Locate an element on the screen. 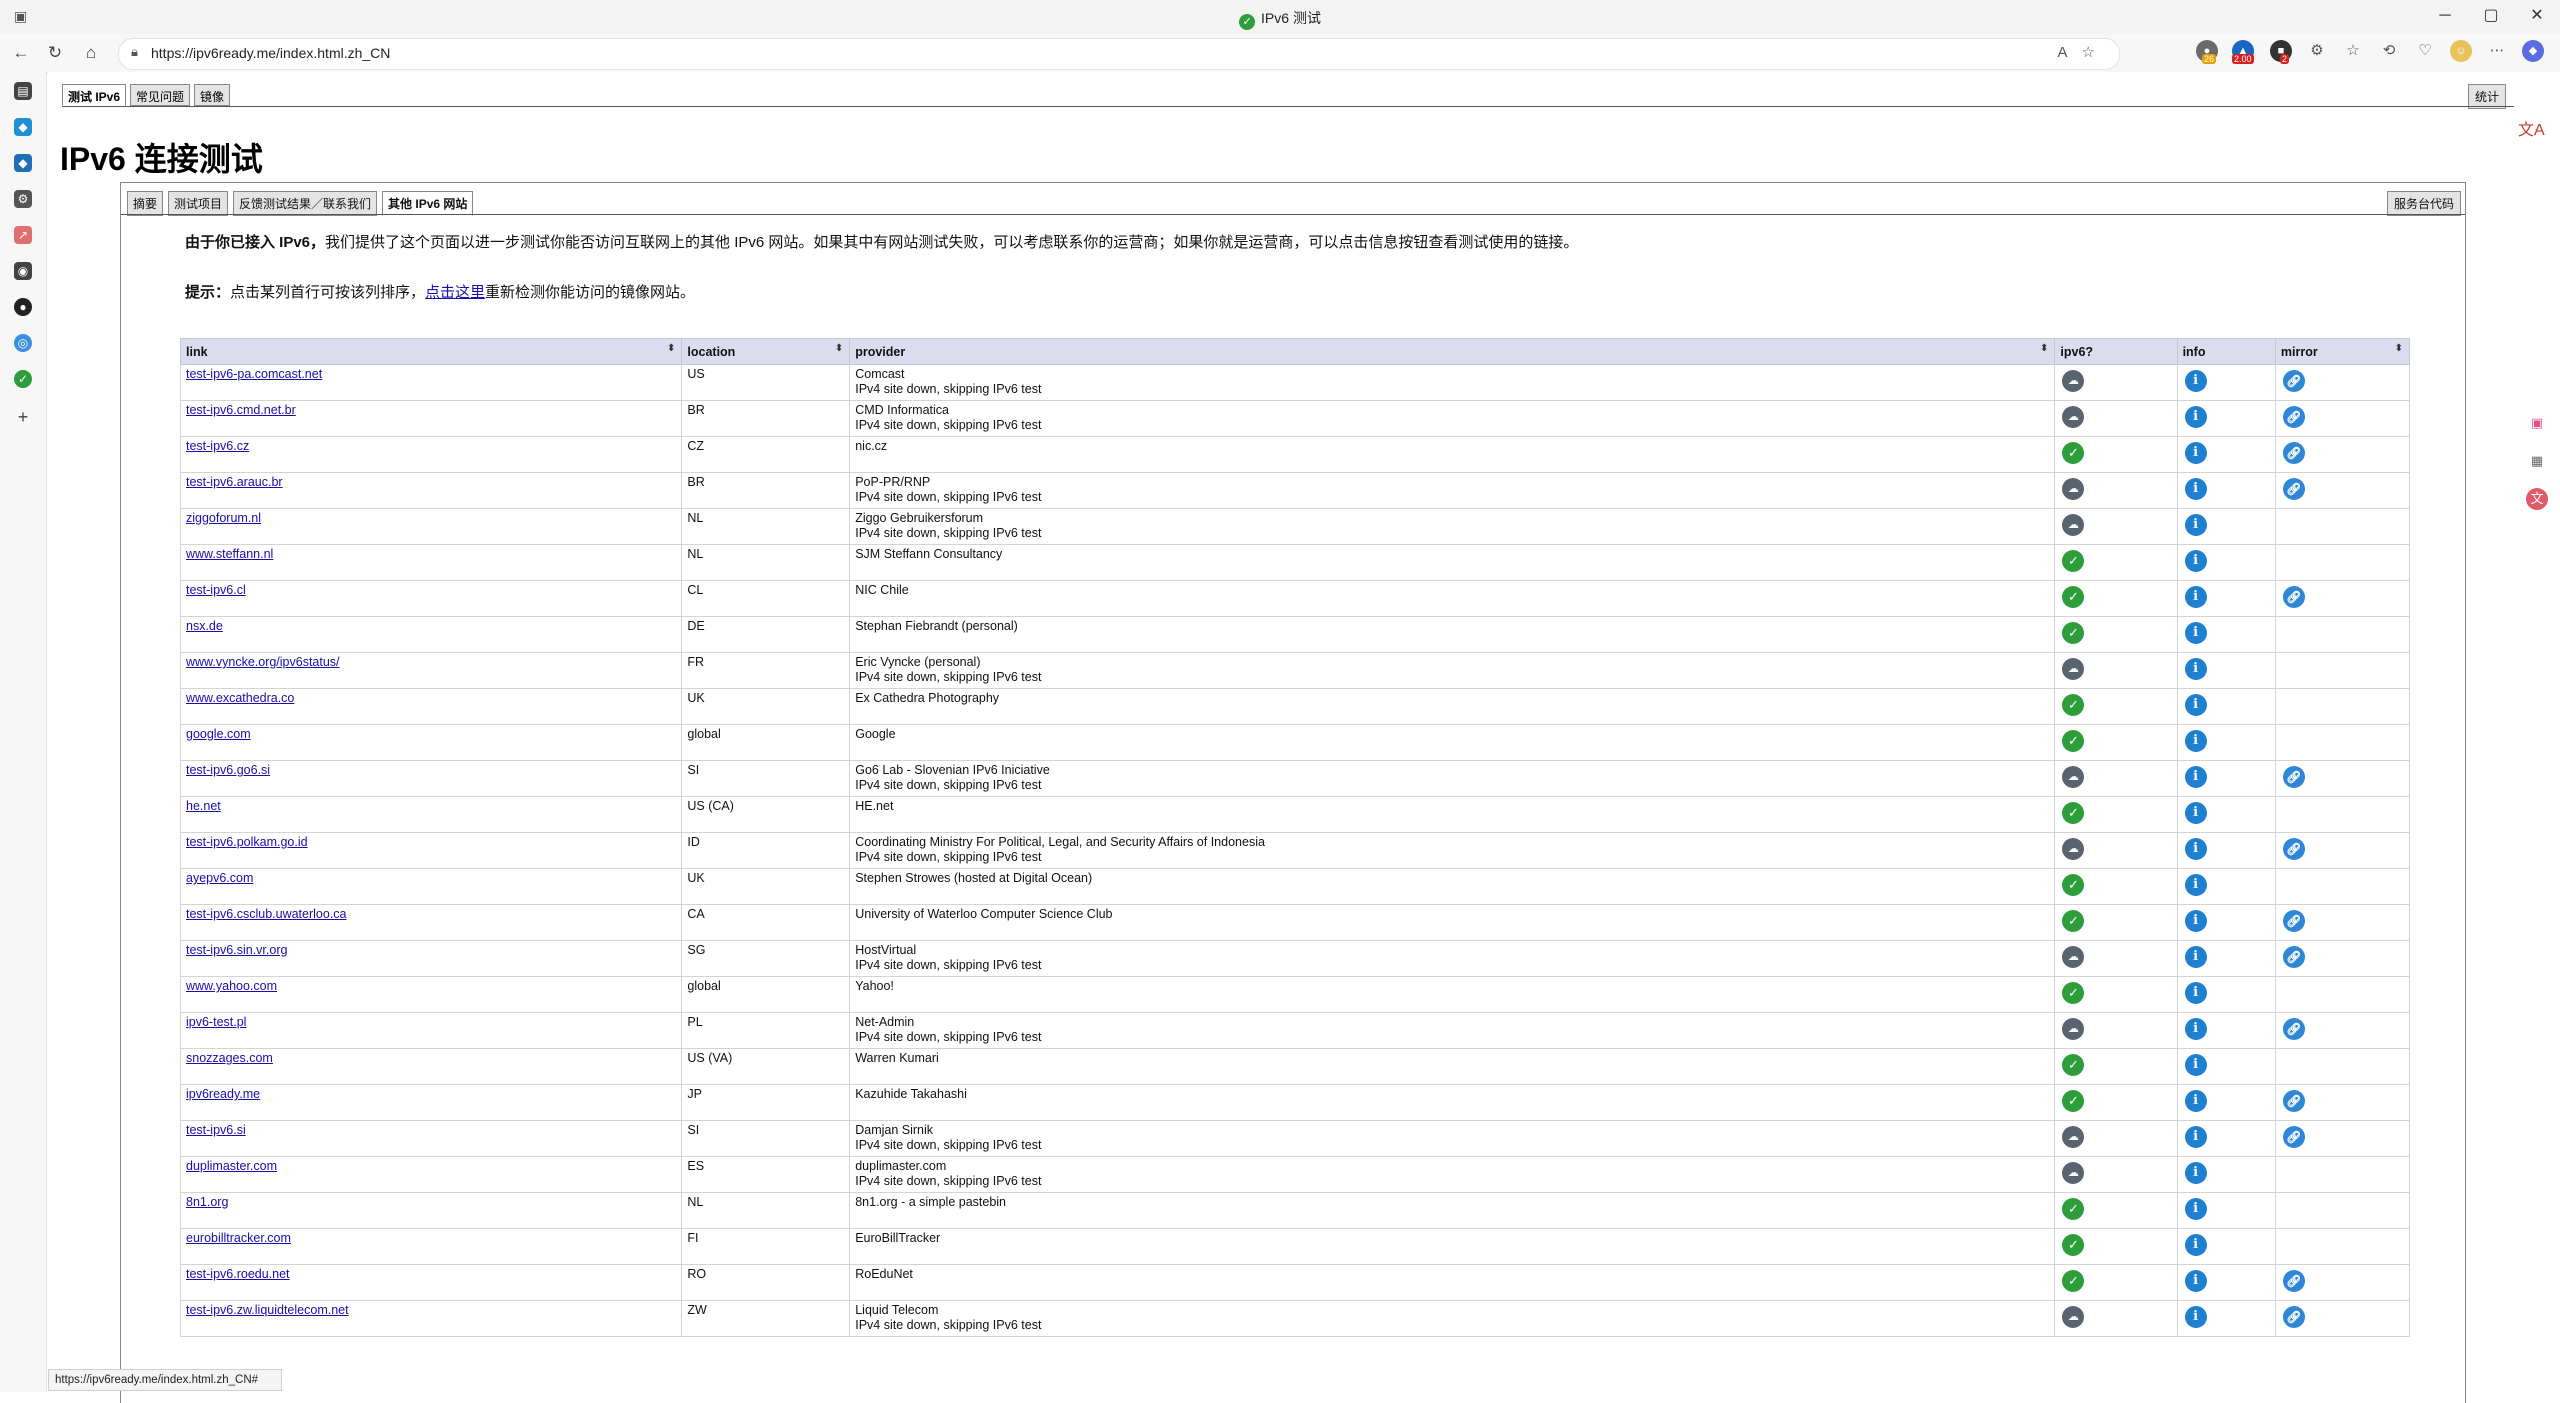  gift-icon: ▣ is located at coordinates (2537, 423).